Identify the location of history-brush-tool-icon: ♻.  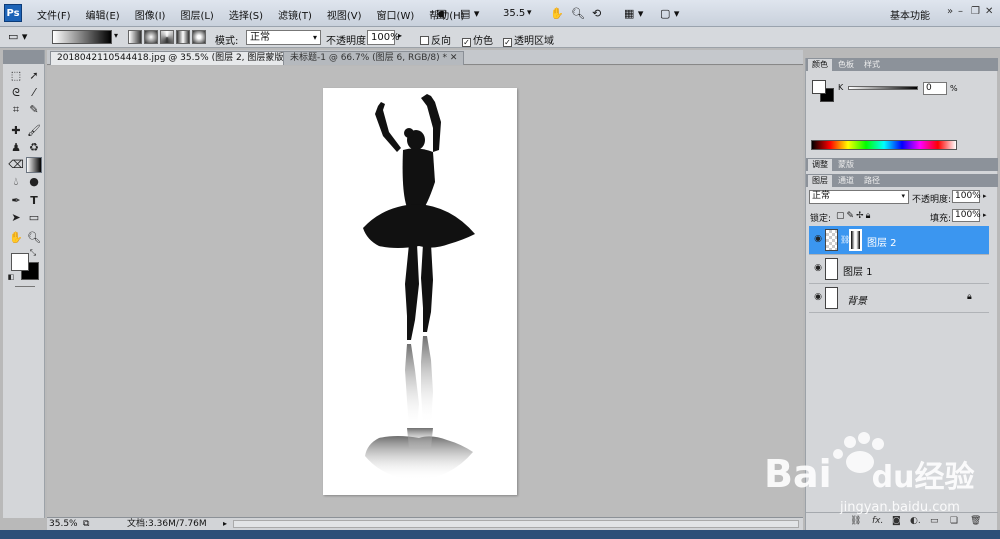
(34, 148).